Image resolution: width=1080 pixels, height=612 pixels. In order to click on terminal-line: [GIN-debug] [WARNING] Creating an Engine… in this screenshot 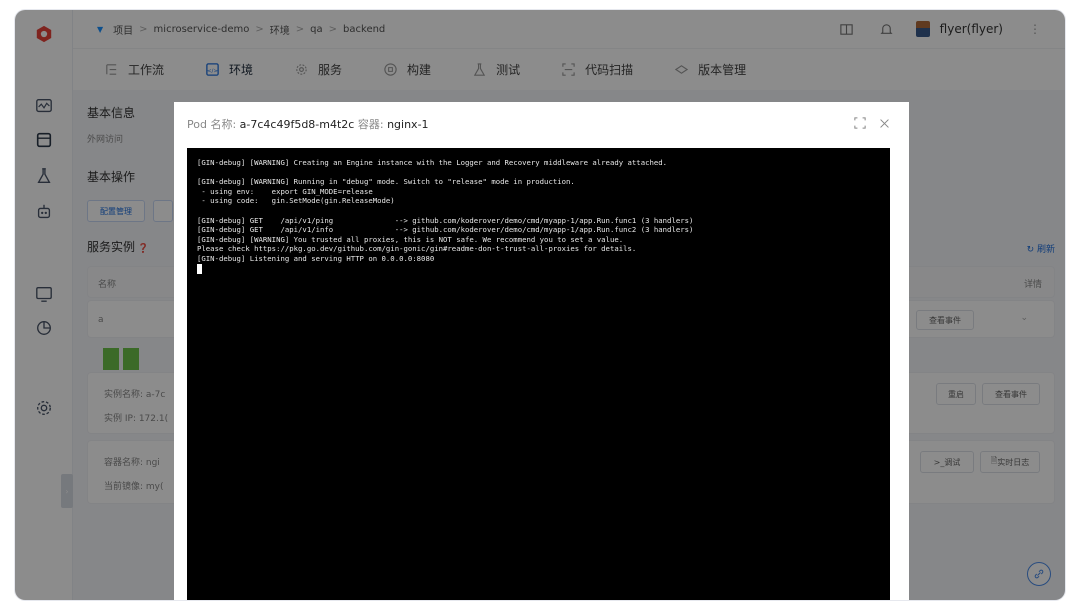, I will do `click(432, 162)`.